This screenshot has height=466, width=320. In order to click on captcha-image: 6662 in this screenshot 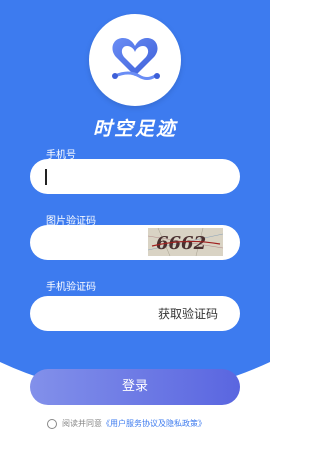, I will do `click(185, 242)`.